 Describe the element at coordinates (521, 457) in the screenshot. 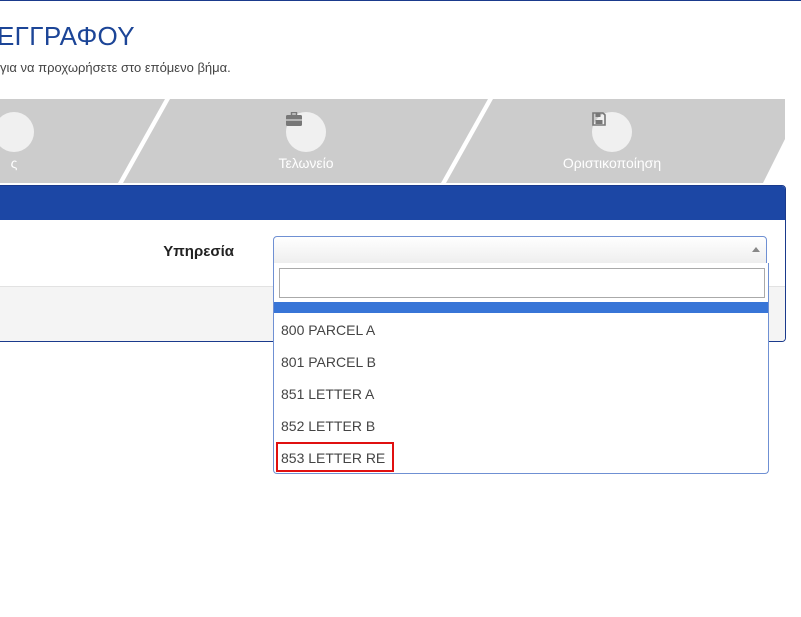

I see `option-853-letter-re: 853 LETTER RE` at that location.